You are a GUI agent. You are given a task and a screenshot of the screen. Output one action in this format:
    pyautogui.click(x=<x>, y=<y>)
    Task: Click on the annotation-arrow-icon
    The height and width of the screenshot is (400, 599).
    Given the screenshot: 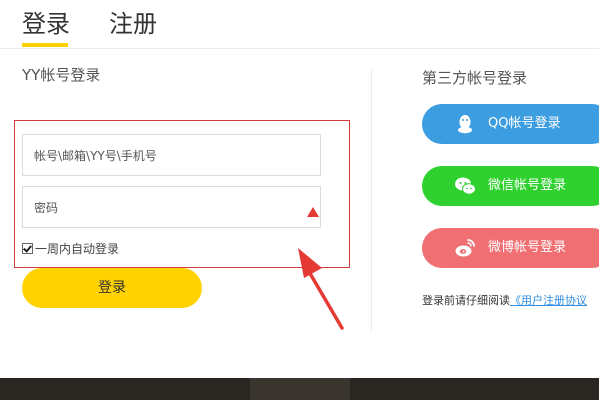 What is the action you would take?
    pyautogui.click(x=321, y=289)
    